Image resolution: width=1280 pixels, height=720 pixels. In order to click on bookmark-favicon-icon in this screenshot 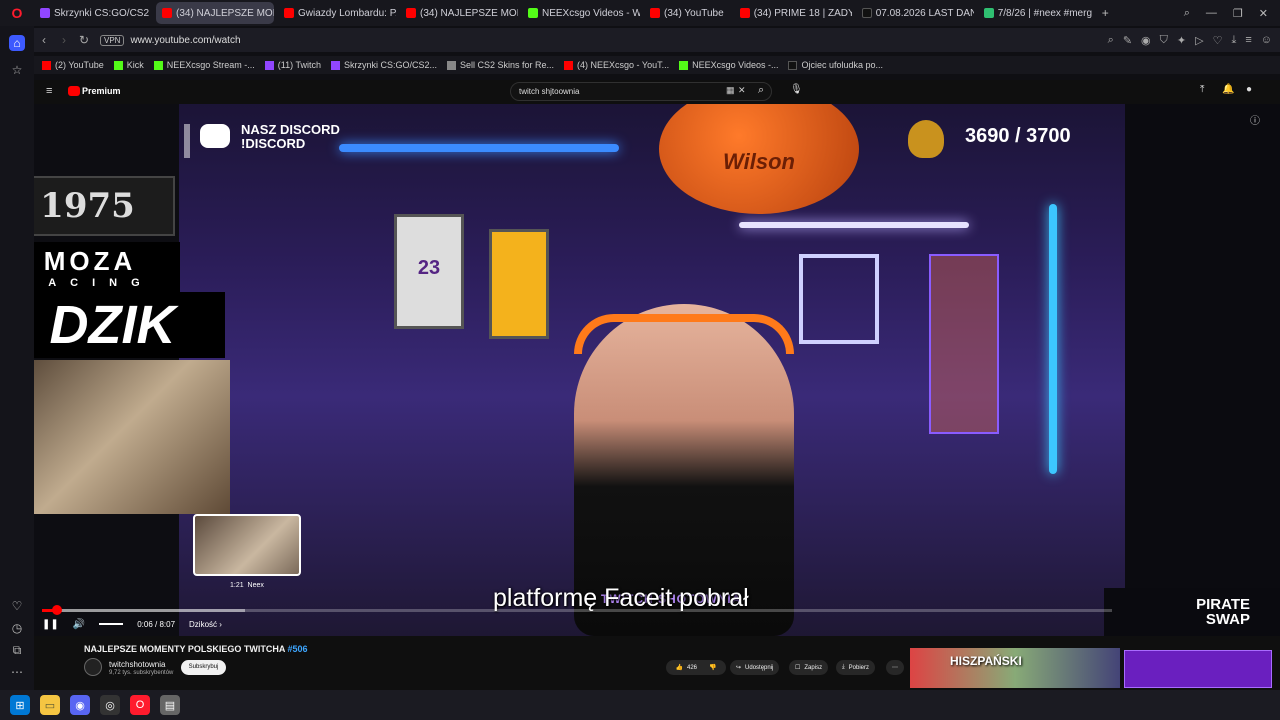, I will do `click(793, 65)`.